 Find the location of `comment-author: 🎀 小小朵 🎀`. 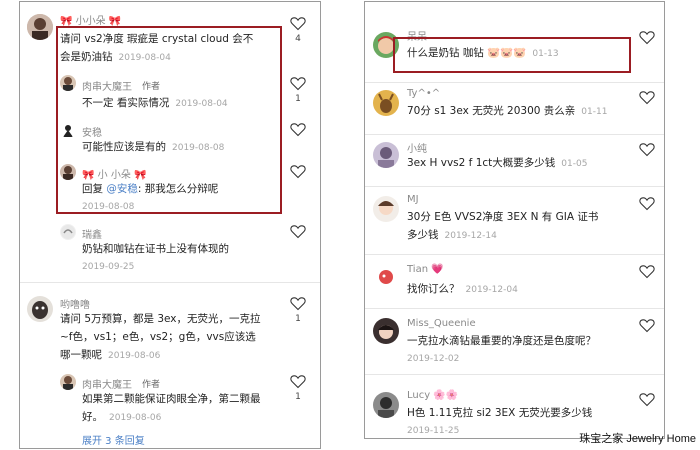

comment-author: 🎀 小小朵 🎀 is located at coordinates (90, 19).